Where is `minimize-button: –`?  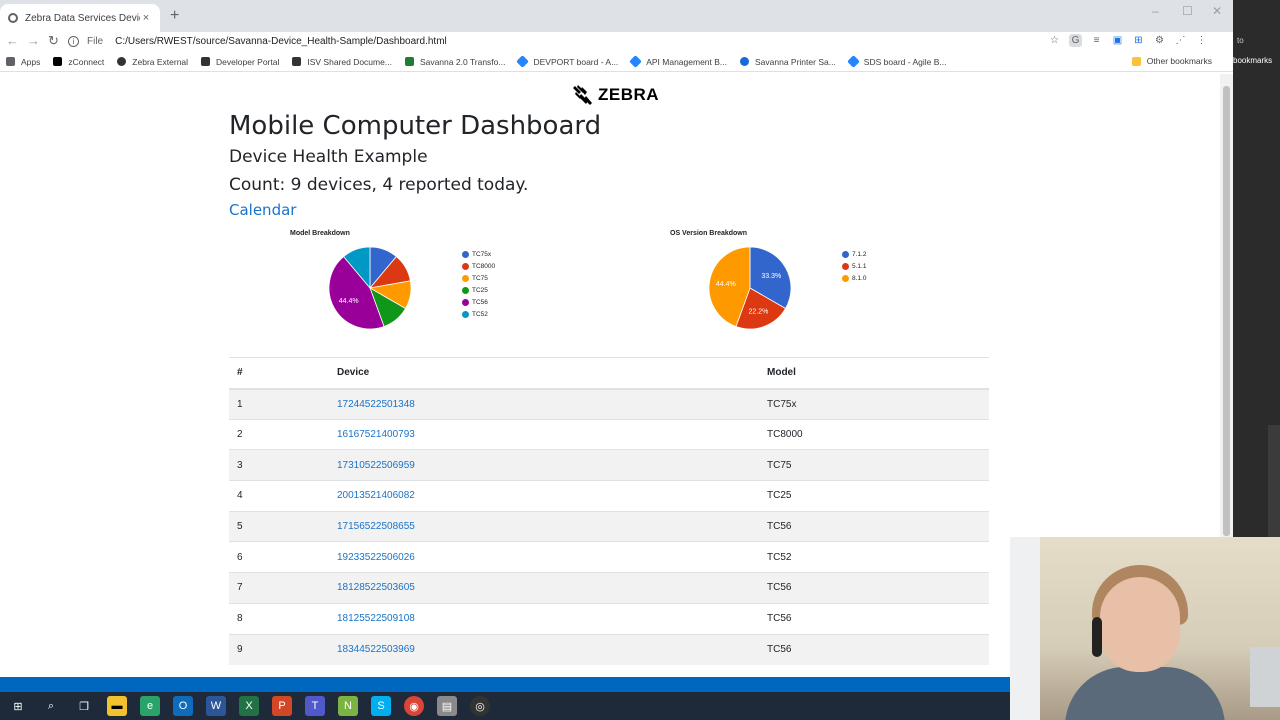 minimize-button: – is located at coordinates (1155, 11).